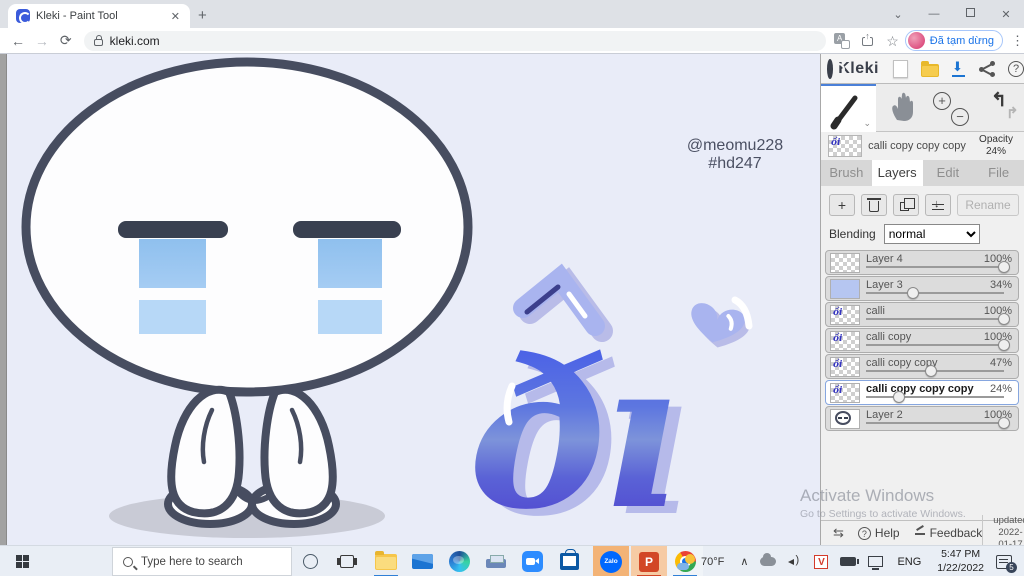  Describe the element at coordinates (959, 68) in the screenshot. I see `download-icon` at that location.